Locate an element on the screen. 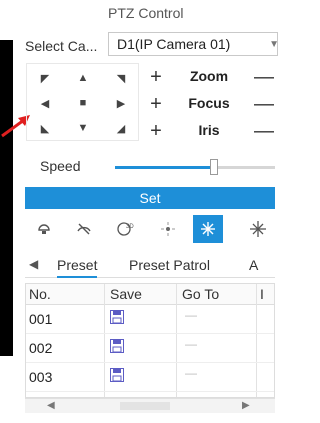 The image size is (320, 423). iris-label: Iris is located at coordinates (209, 130).